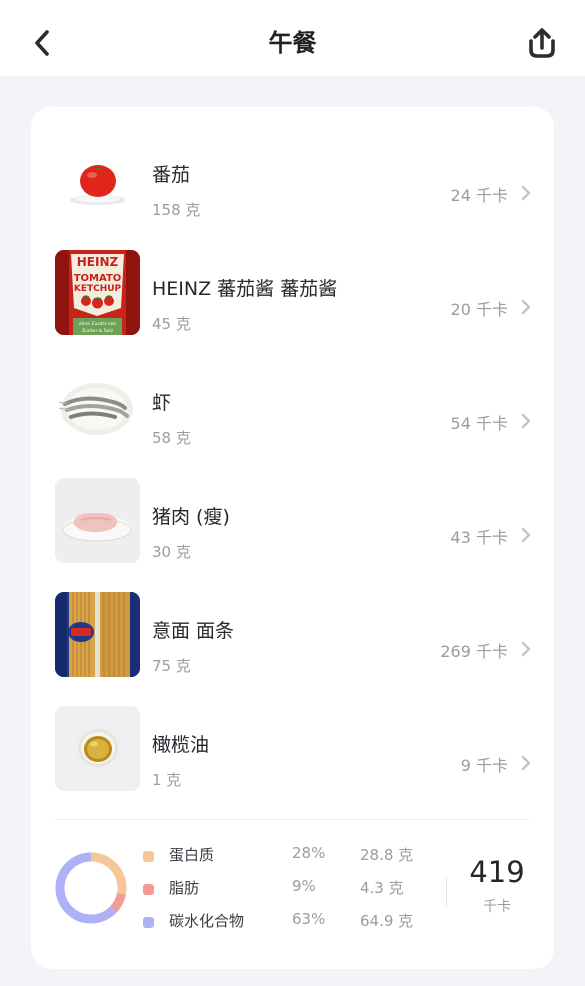 The height and width of the screenshot is (986, 585). What do you see at coordinates (304, 886) in the screenshot?
I see `macro-percent: 9%` at bounding box center [304, 886].